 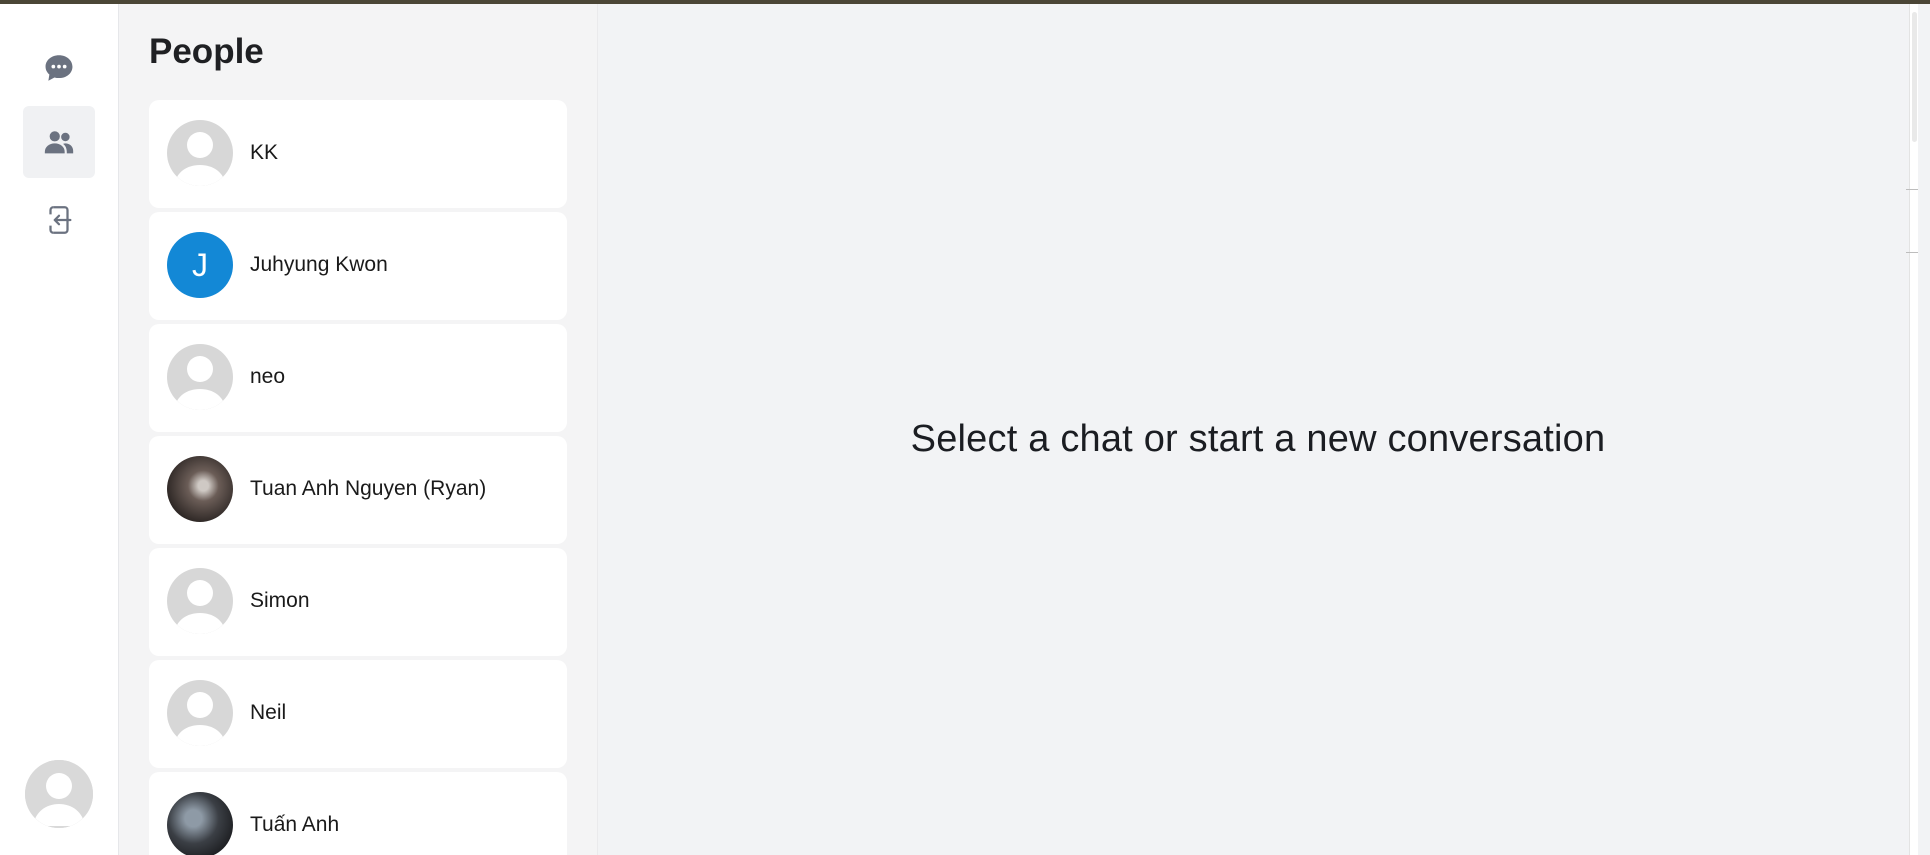 I want to click on contact-row: Neil, so click(x=358, y=714).